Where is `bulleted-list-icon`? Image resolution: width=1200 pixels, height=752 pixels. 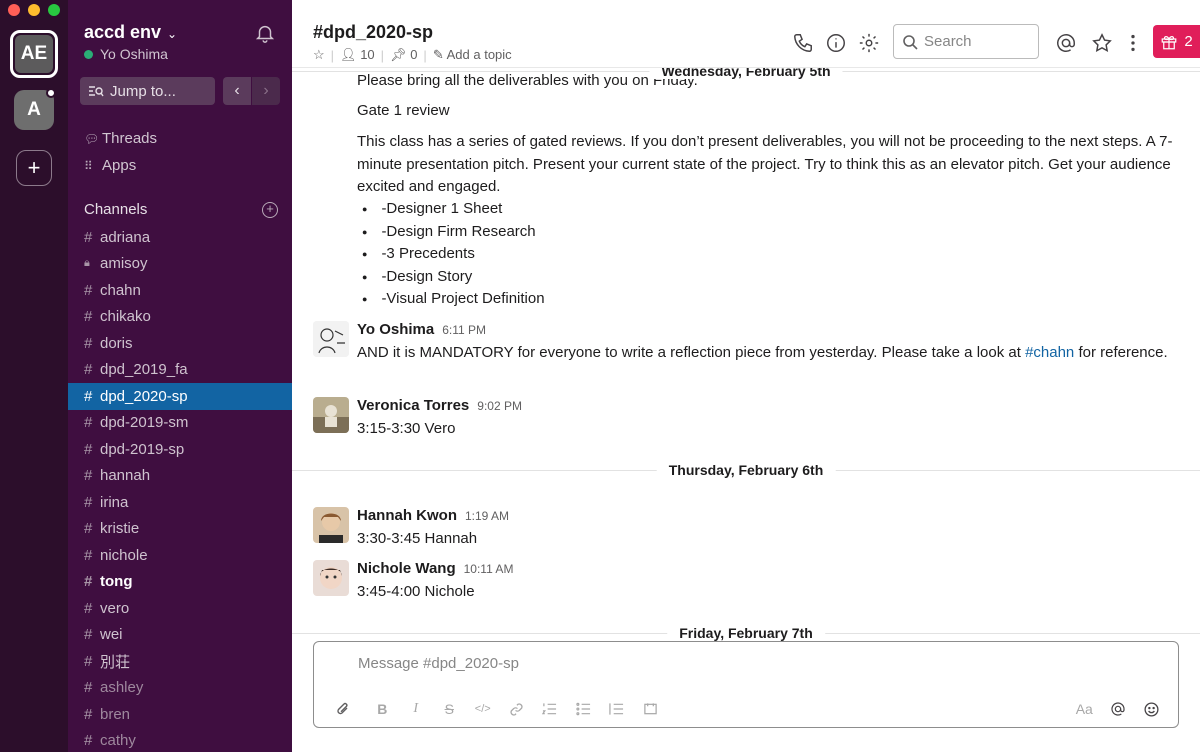
bulleted-list-icon is located at coordinates (584, 709).